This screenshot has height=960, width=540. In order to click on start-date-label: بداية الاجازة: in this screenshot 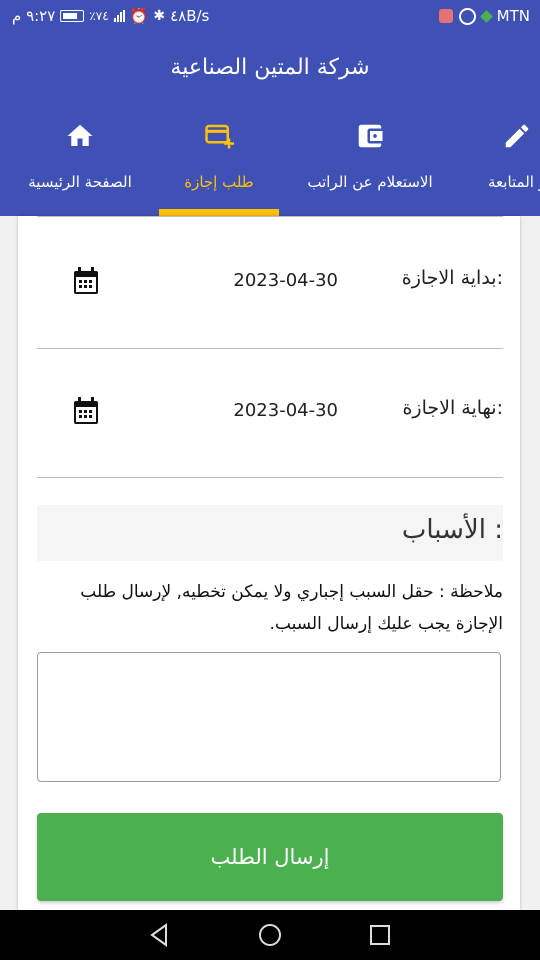, I will do `click(452, 278)`.